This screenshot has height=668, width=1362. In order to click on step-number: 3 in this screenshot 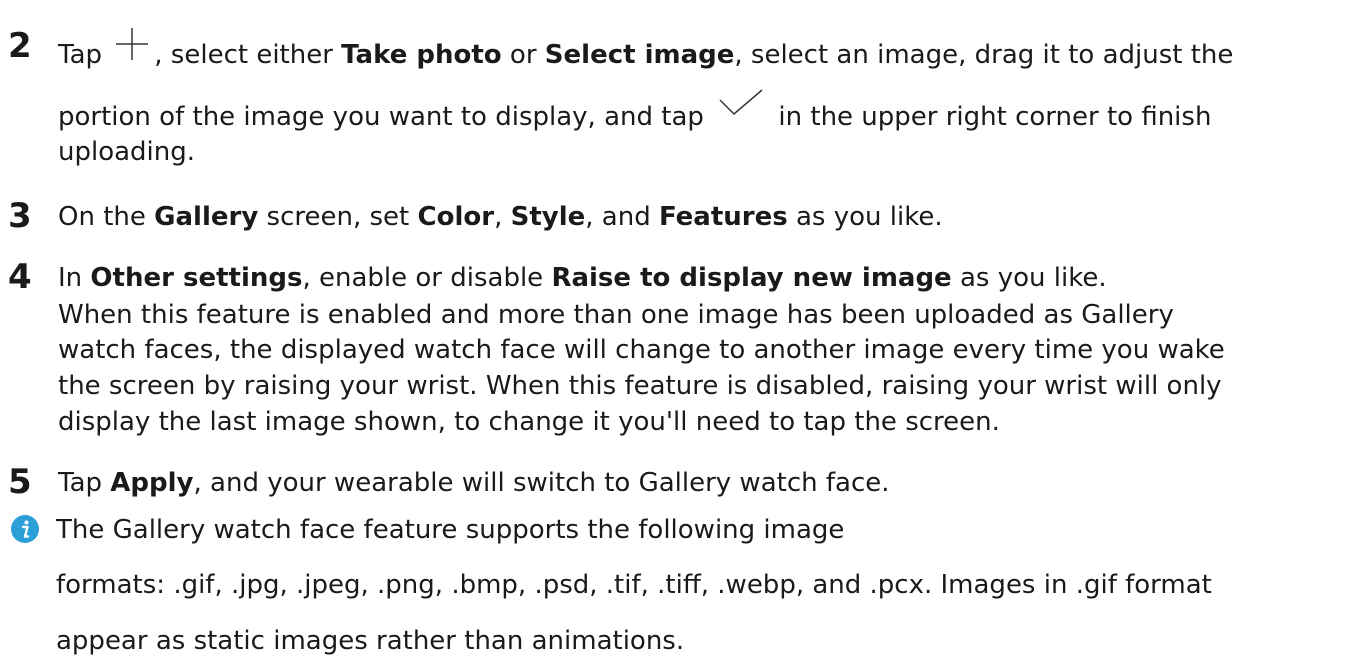, I will do `click(20, 216)`.